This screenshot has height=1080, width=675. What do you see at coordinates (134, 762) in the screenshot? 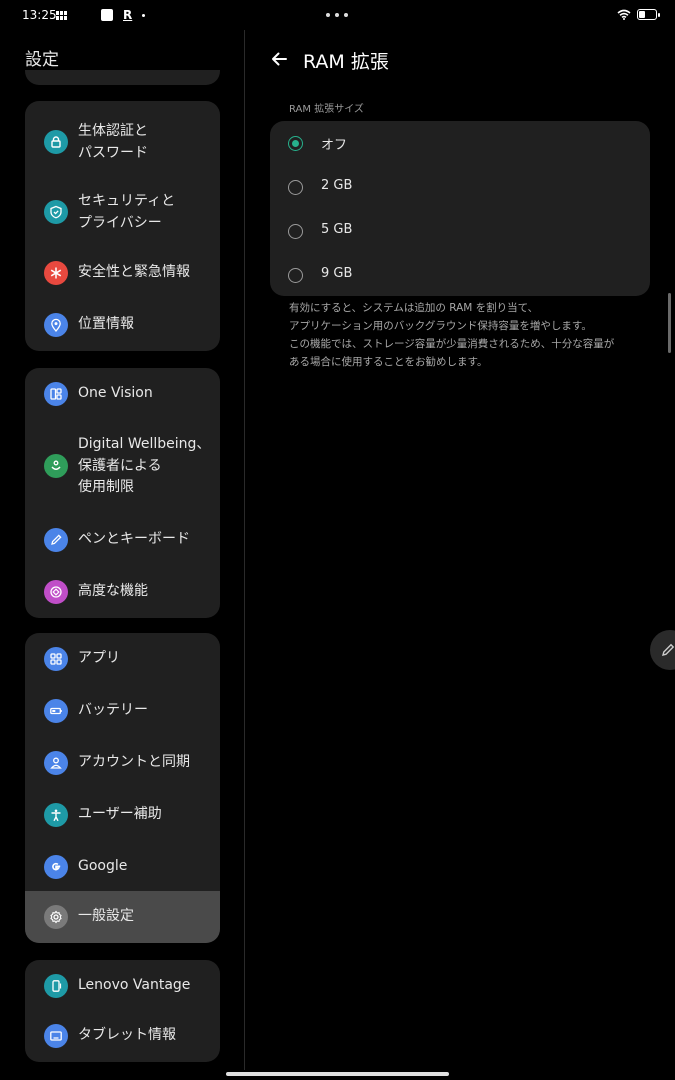
I see `sidebar-item-label: アカウントと同期` at bounding box center [134, 762].